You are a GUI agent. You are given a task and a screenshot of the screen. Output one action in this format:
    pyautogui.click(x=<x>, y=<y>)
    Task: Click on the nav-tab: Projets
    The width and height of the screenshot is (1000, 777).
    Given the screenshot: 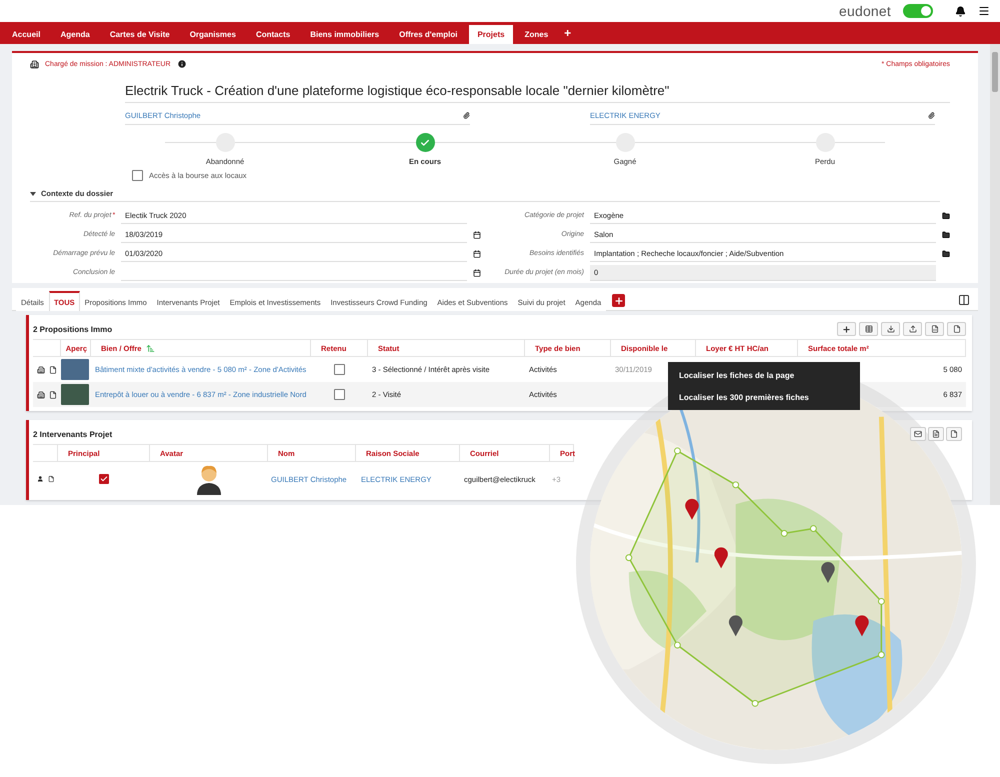 What is the action you would take?
    pyautogui.click(x=491, y=34)
    